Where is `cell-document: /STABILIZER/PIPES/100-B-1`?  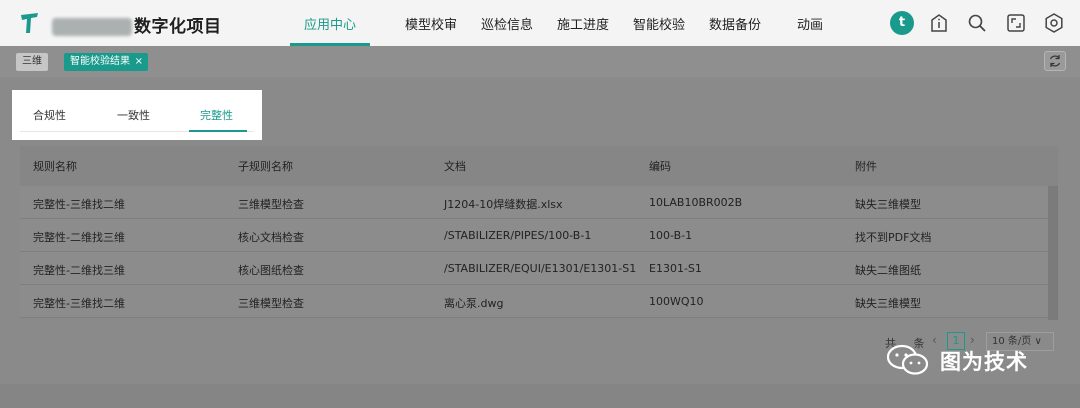 cell-document: /STABILIZER/PIPES/100-B-1 is located at coordinates (517, 235).